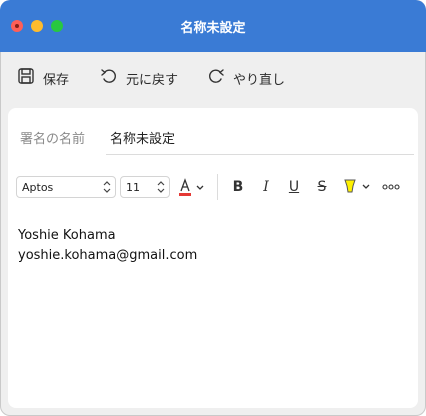 Image resolution: width=426 pixels, height=416 pixels. Describe the element at coordinates (38, 187) in the screenshot. I see `font-family-value: Aptos` at that location.